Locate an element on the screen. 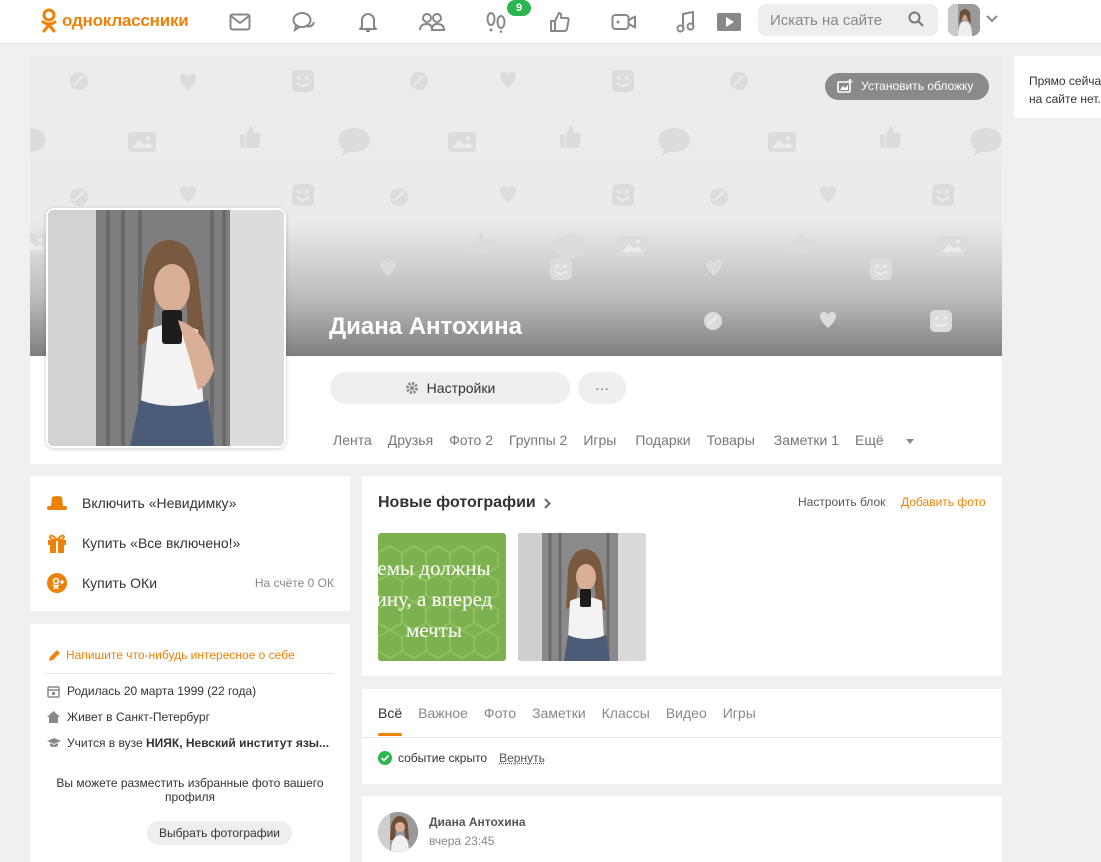  calendar-icon is located at coordinates (54, 691).